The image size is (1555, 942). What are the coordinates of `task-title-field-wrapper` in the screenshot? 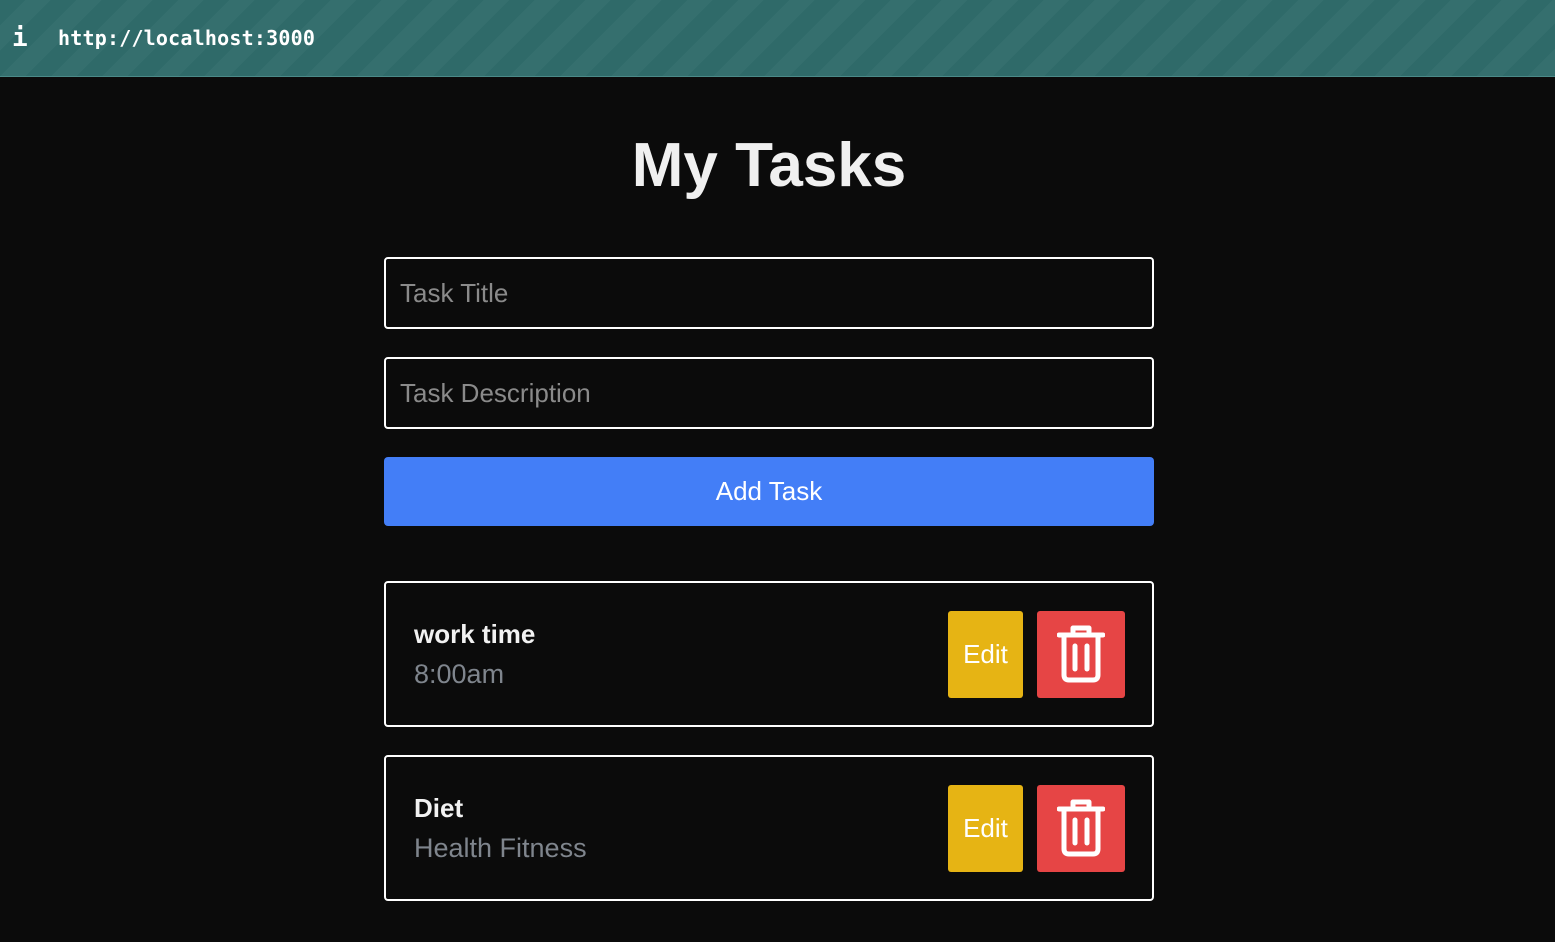 It's located at (769, 293).